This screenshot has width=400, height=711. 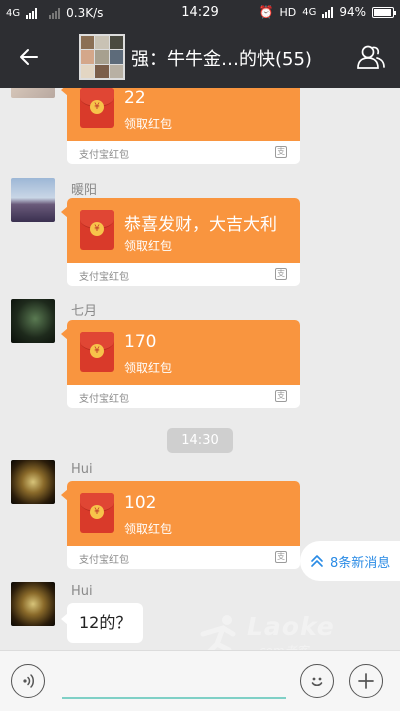 I want to click on alarm-icon: ⏰, so click(x=266, y=12).